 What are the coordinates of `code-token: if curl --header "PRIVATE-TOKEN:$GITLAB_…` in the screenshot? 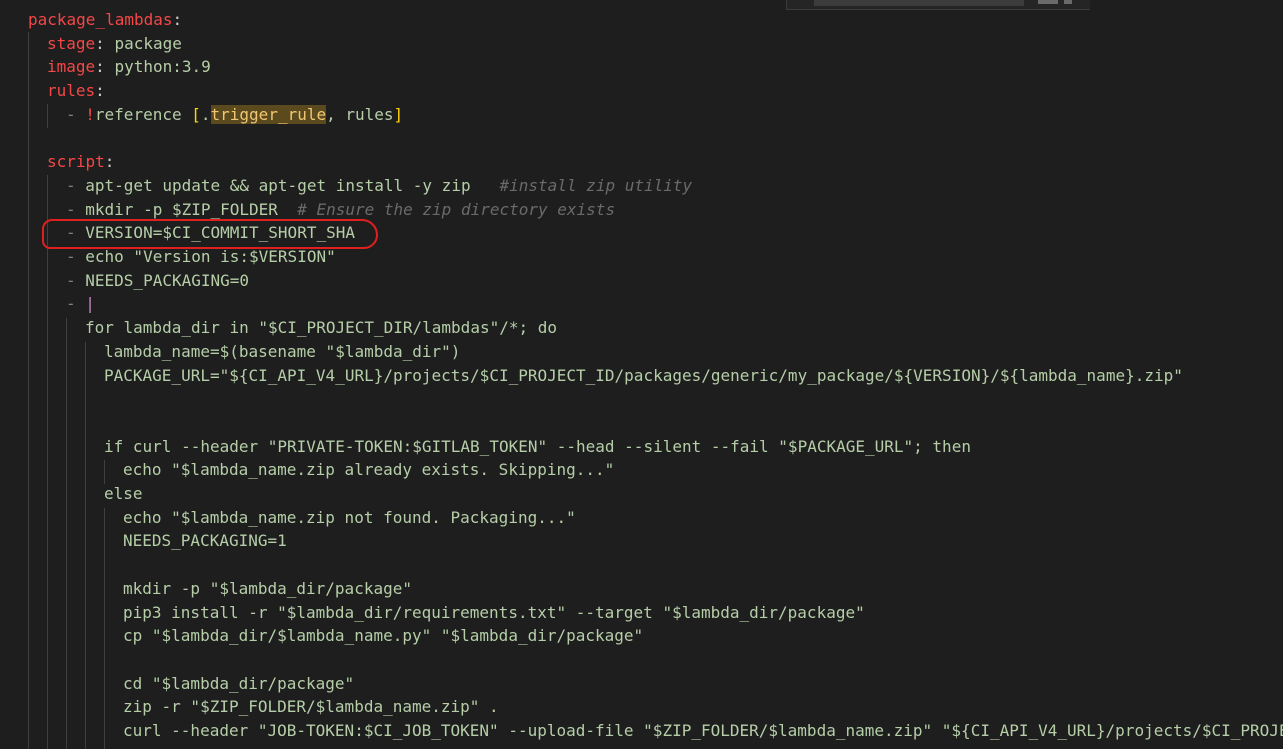 It's located at (537, 446).